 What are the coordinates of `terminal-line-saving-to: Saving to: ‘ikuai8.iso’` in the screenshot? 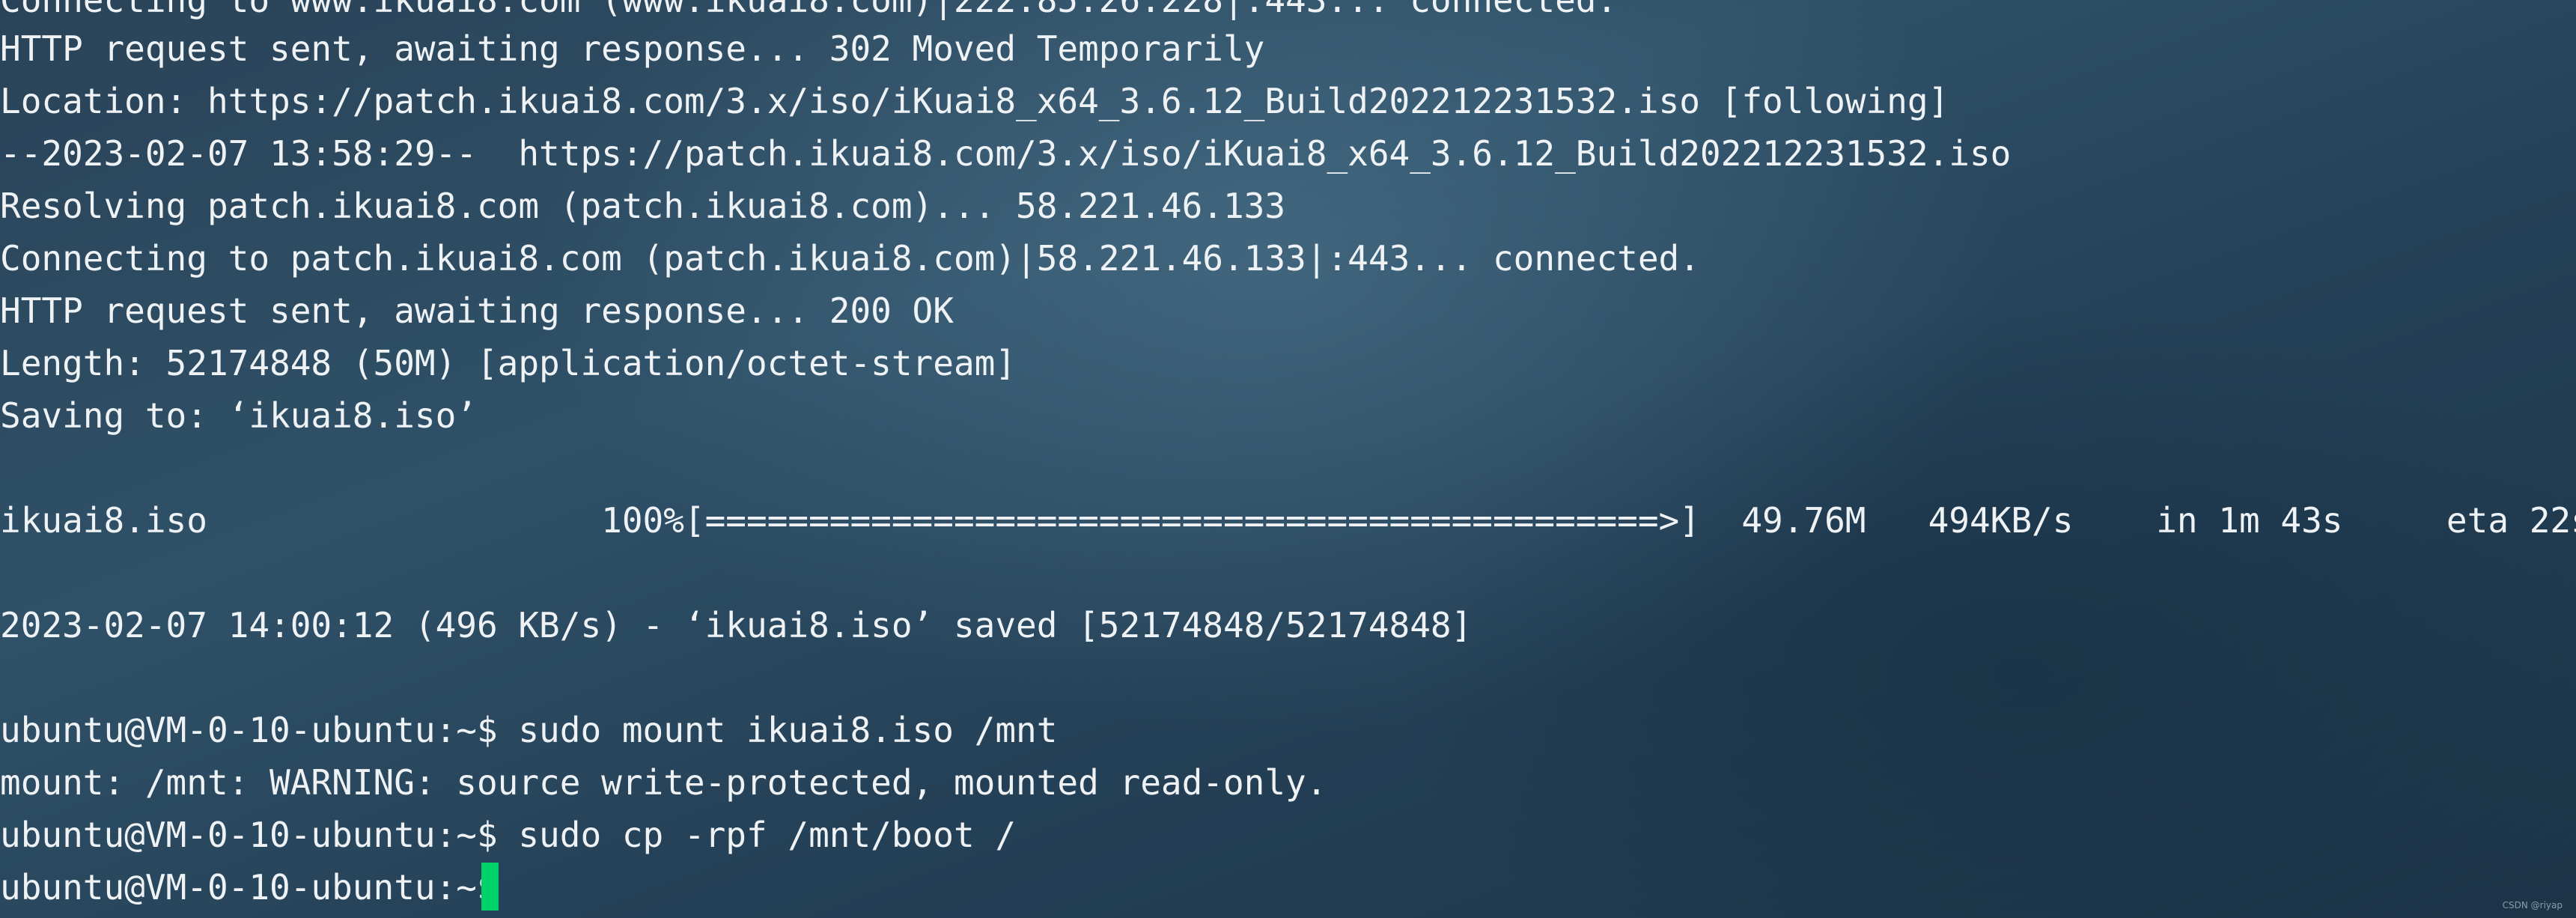 It's located at (238, 416).